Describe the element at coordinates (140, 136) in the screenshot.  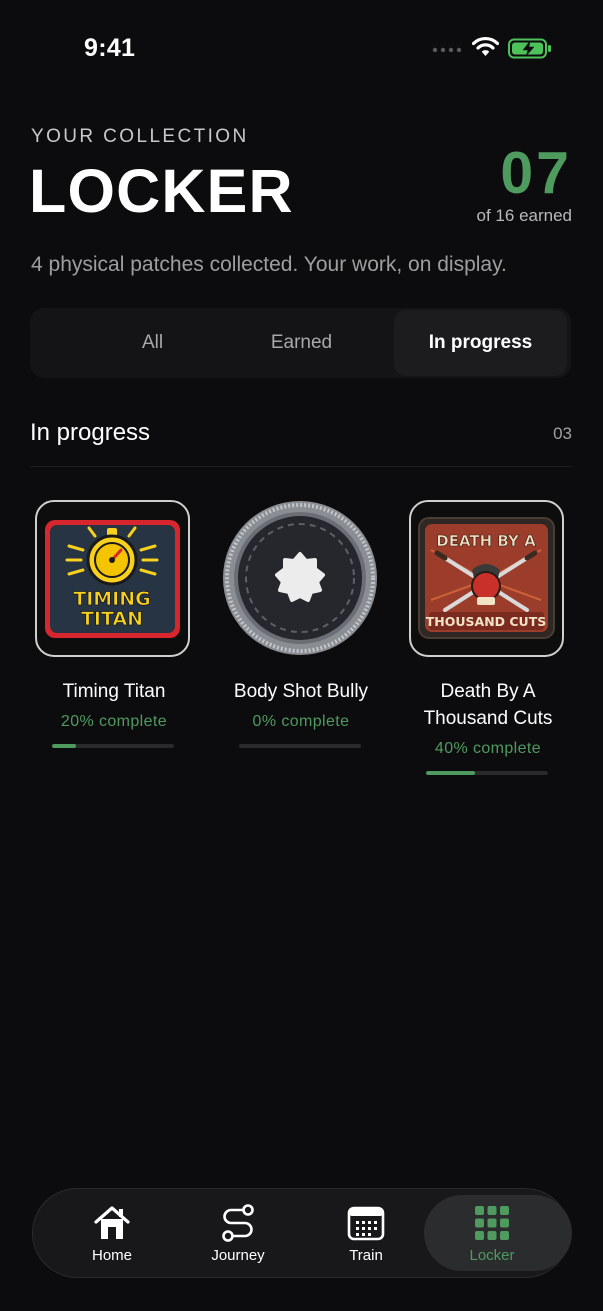
I see `collection-eyebrow: YOUR COLLECTION` at that location.